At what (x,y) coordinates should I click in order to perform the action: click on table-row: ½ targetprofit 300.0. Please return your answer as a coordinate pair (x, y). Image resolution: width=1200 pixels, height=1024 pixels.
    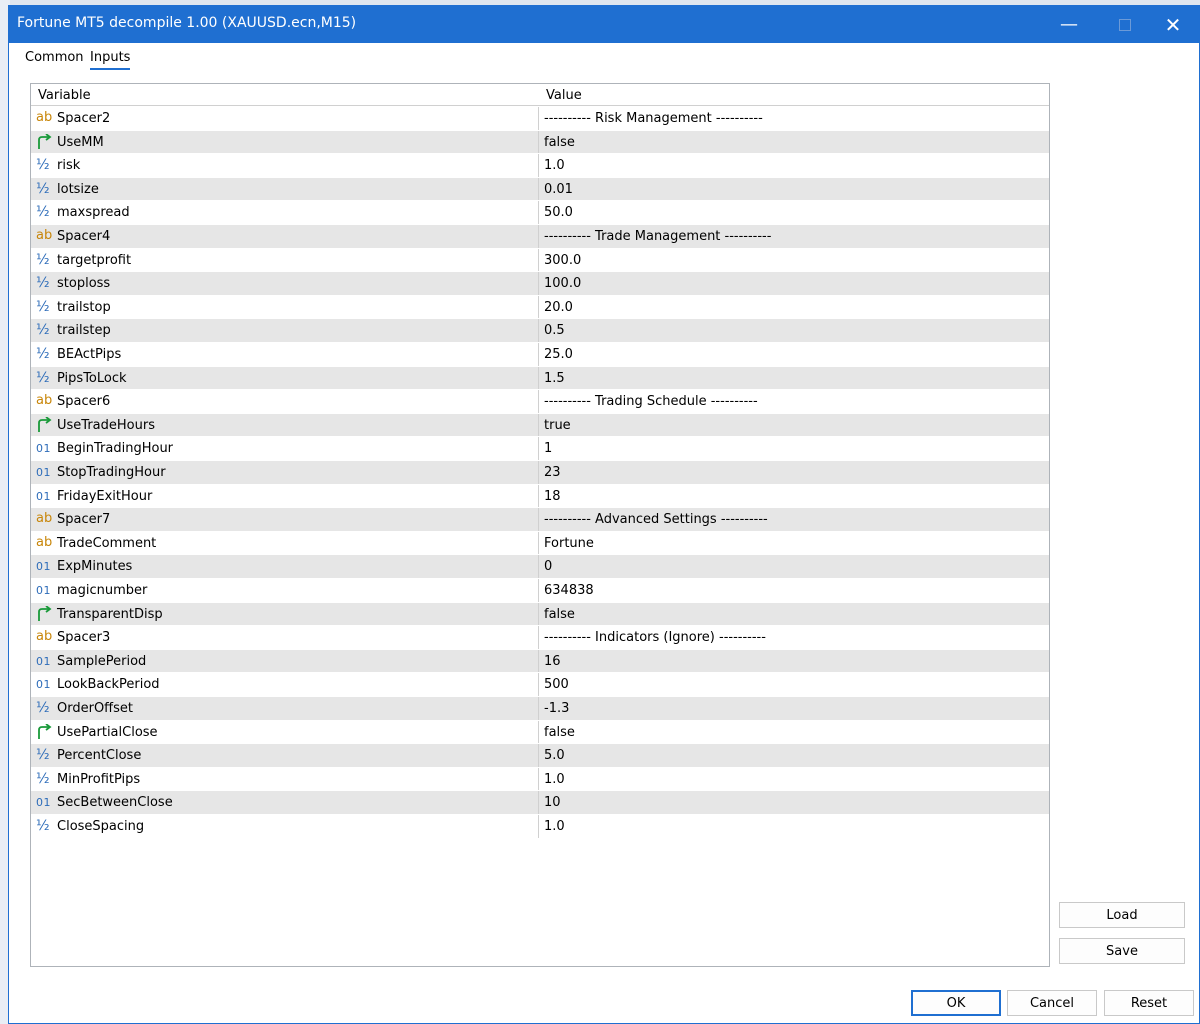
    Looking at the image, I should click on (540, 260).